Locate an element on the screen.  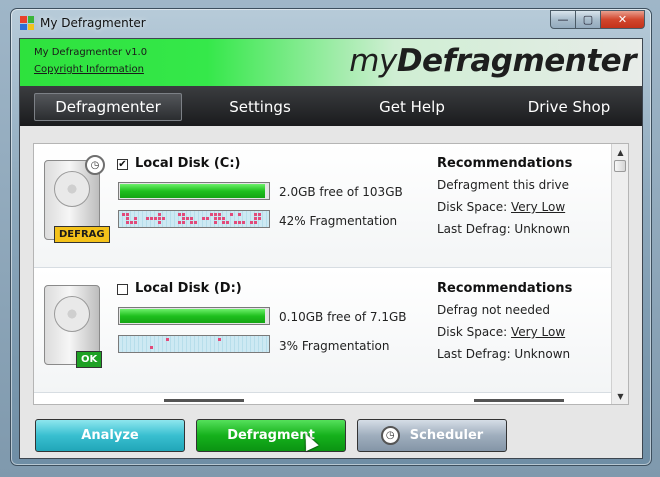
drive-c-rec-action: Defragment this drive is located at coordinates (503, 185).